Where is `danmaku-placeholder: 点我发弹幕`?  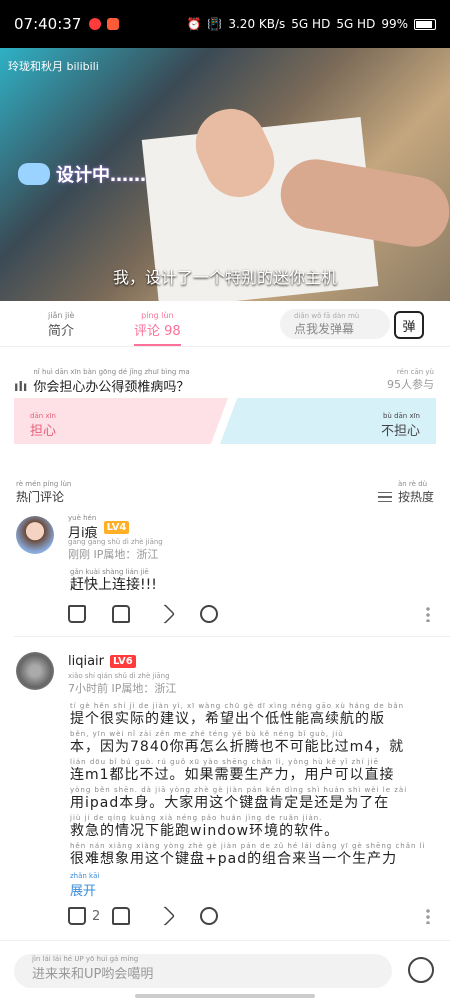 danmaku-placeholder: 点我发弹幕 is located at coordinates (324, 328).